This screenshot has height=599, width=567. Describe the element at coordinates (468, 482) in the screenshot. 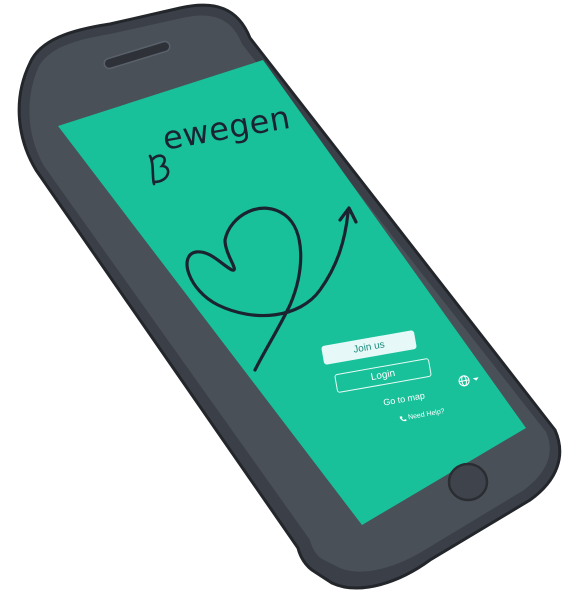

I see `home-button` at that location.